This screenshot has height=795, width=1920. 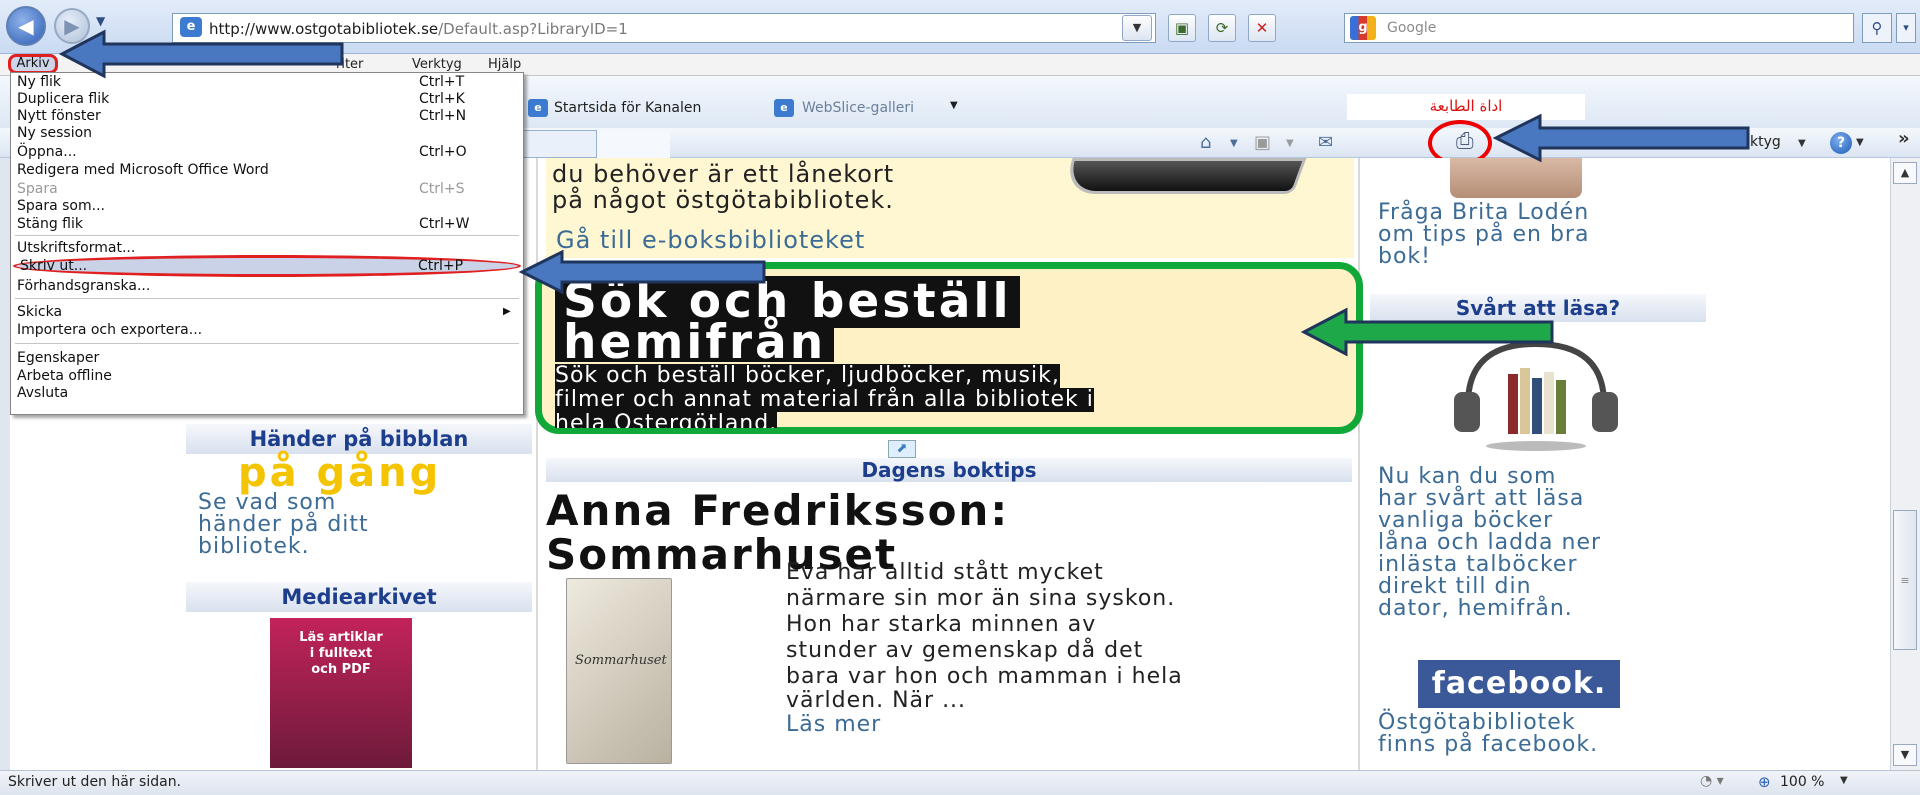 What do you see at coordinates (1427, 332) in the screenshot?
I see `arrow-to-search-box` at bounding box center [1427, 332].